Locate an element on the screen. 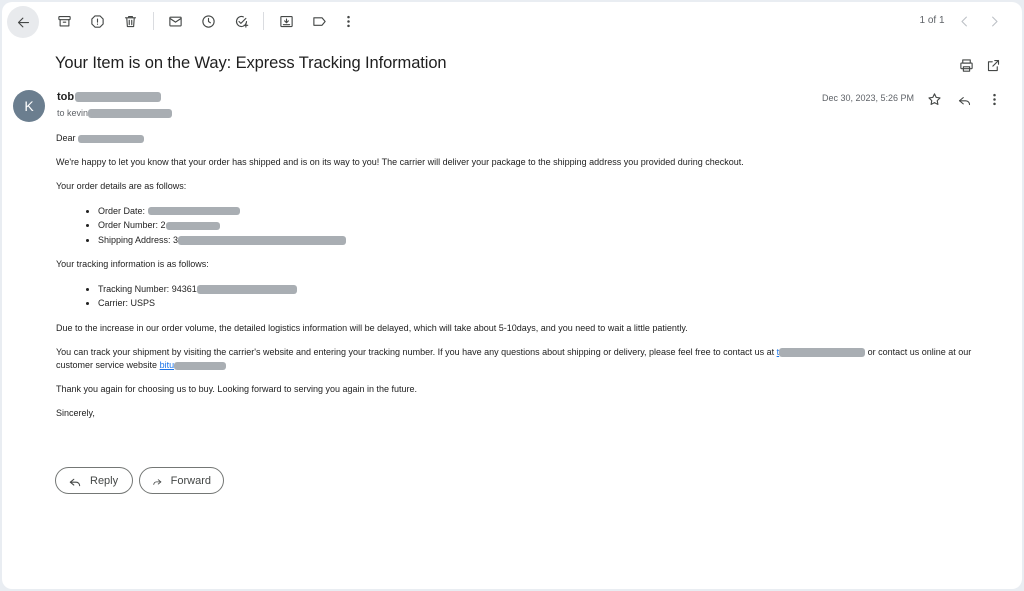 This screenshot has height=591, width=1024. redacted-order-date is located at coordinates (193, 211).